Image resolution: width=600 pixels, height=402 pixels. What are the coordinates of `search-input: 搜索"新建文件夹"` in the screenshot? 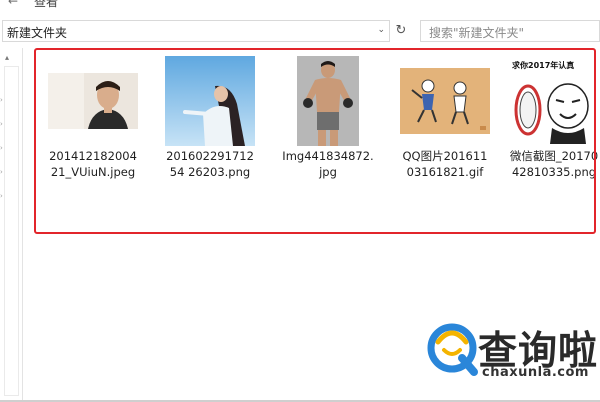 It's located at (510, 31).